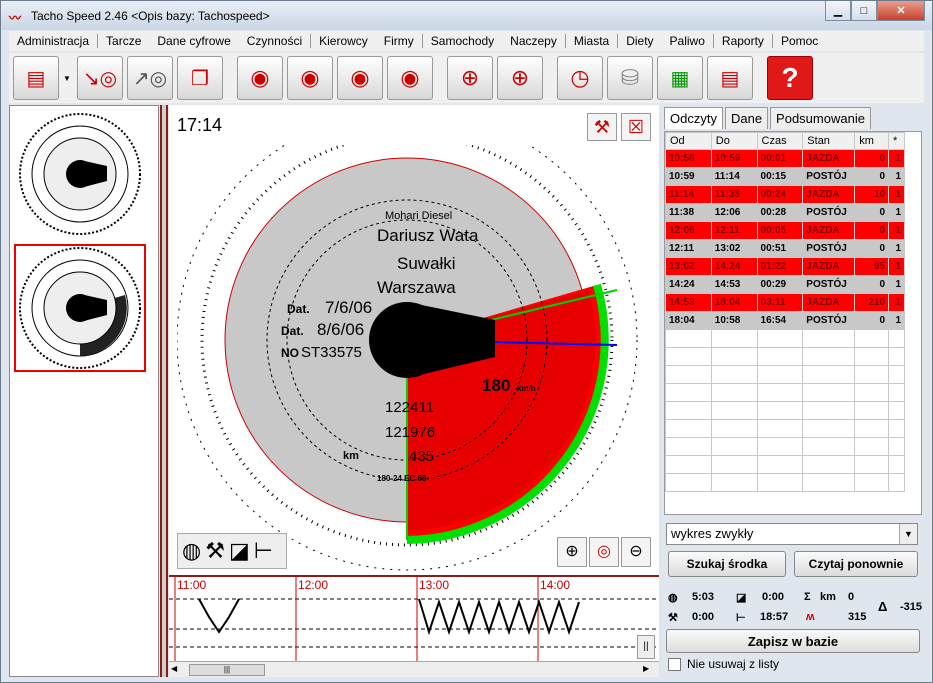 This screenshot has height=683, width=933. I want to click on tab-dane: Dane, so click(746, 118).